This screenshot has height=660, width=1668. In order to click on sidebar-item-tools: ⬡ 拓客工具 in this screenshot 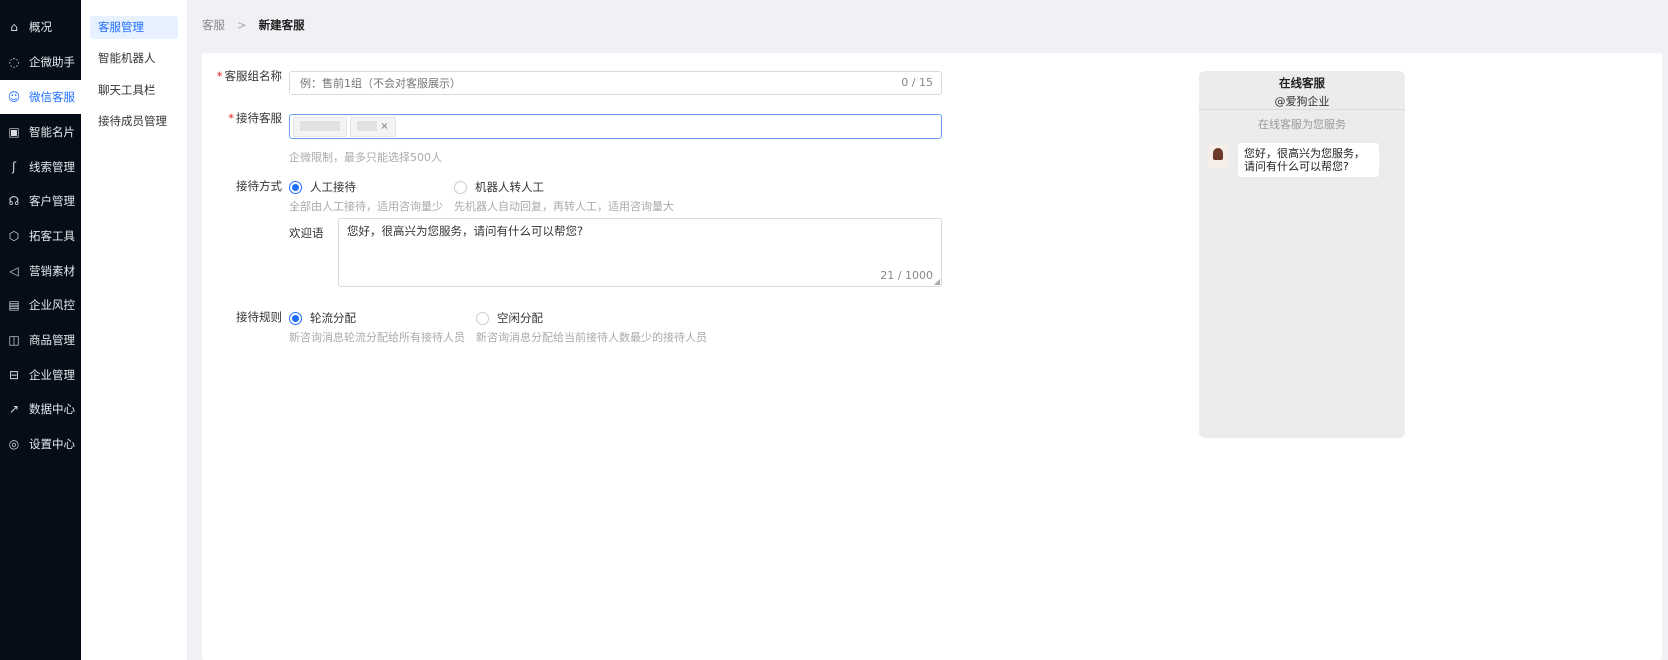, I will do `click(40, 236)`.